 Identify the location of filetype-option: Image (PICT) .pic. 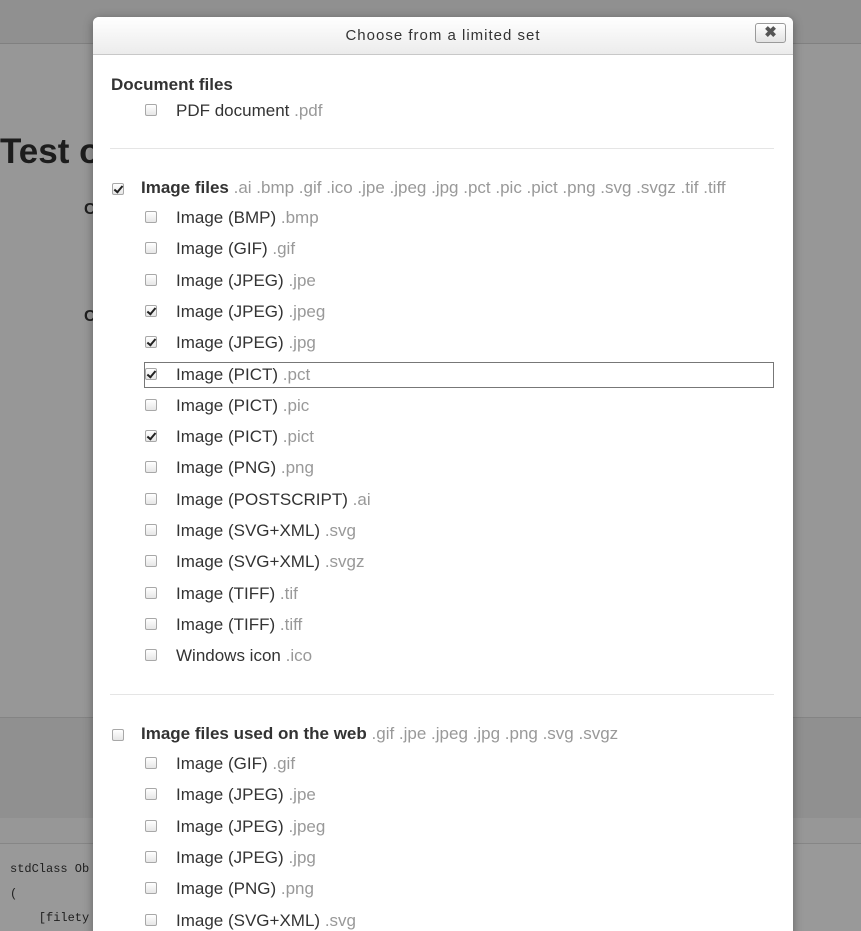
(459, 406).